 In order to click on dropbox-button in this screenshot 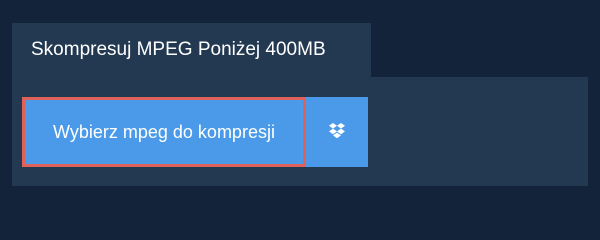, I will do `click(337, 132)`.